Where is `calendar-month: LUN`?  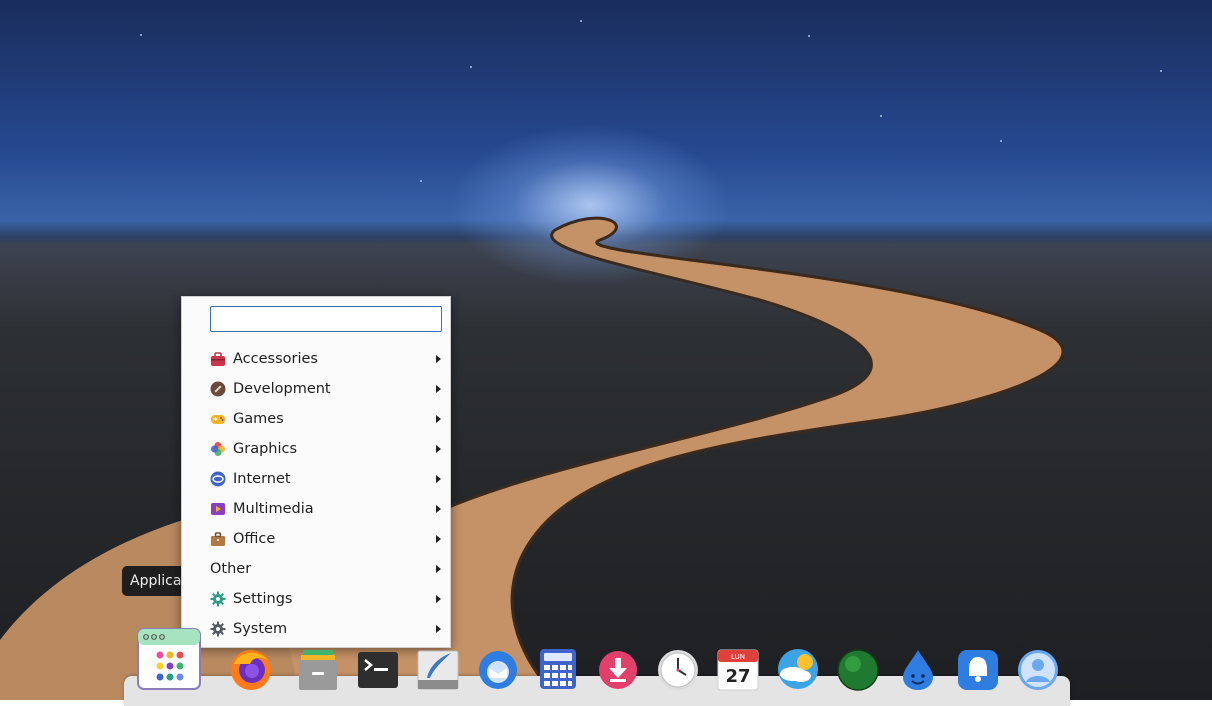
calendar-month: LUN is located at coordinates (738, 657).